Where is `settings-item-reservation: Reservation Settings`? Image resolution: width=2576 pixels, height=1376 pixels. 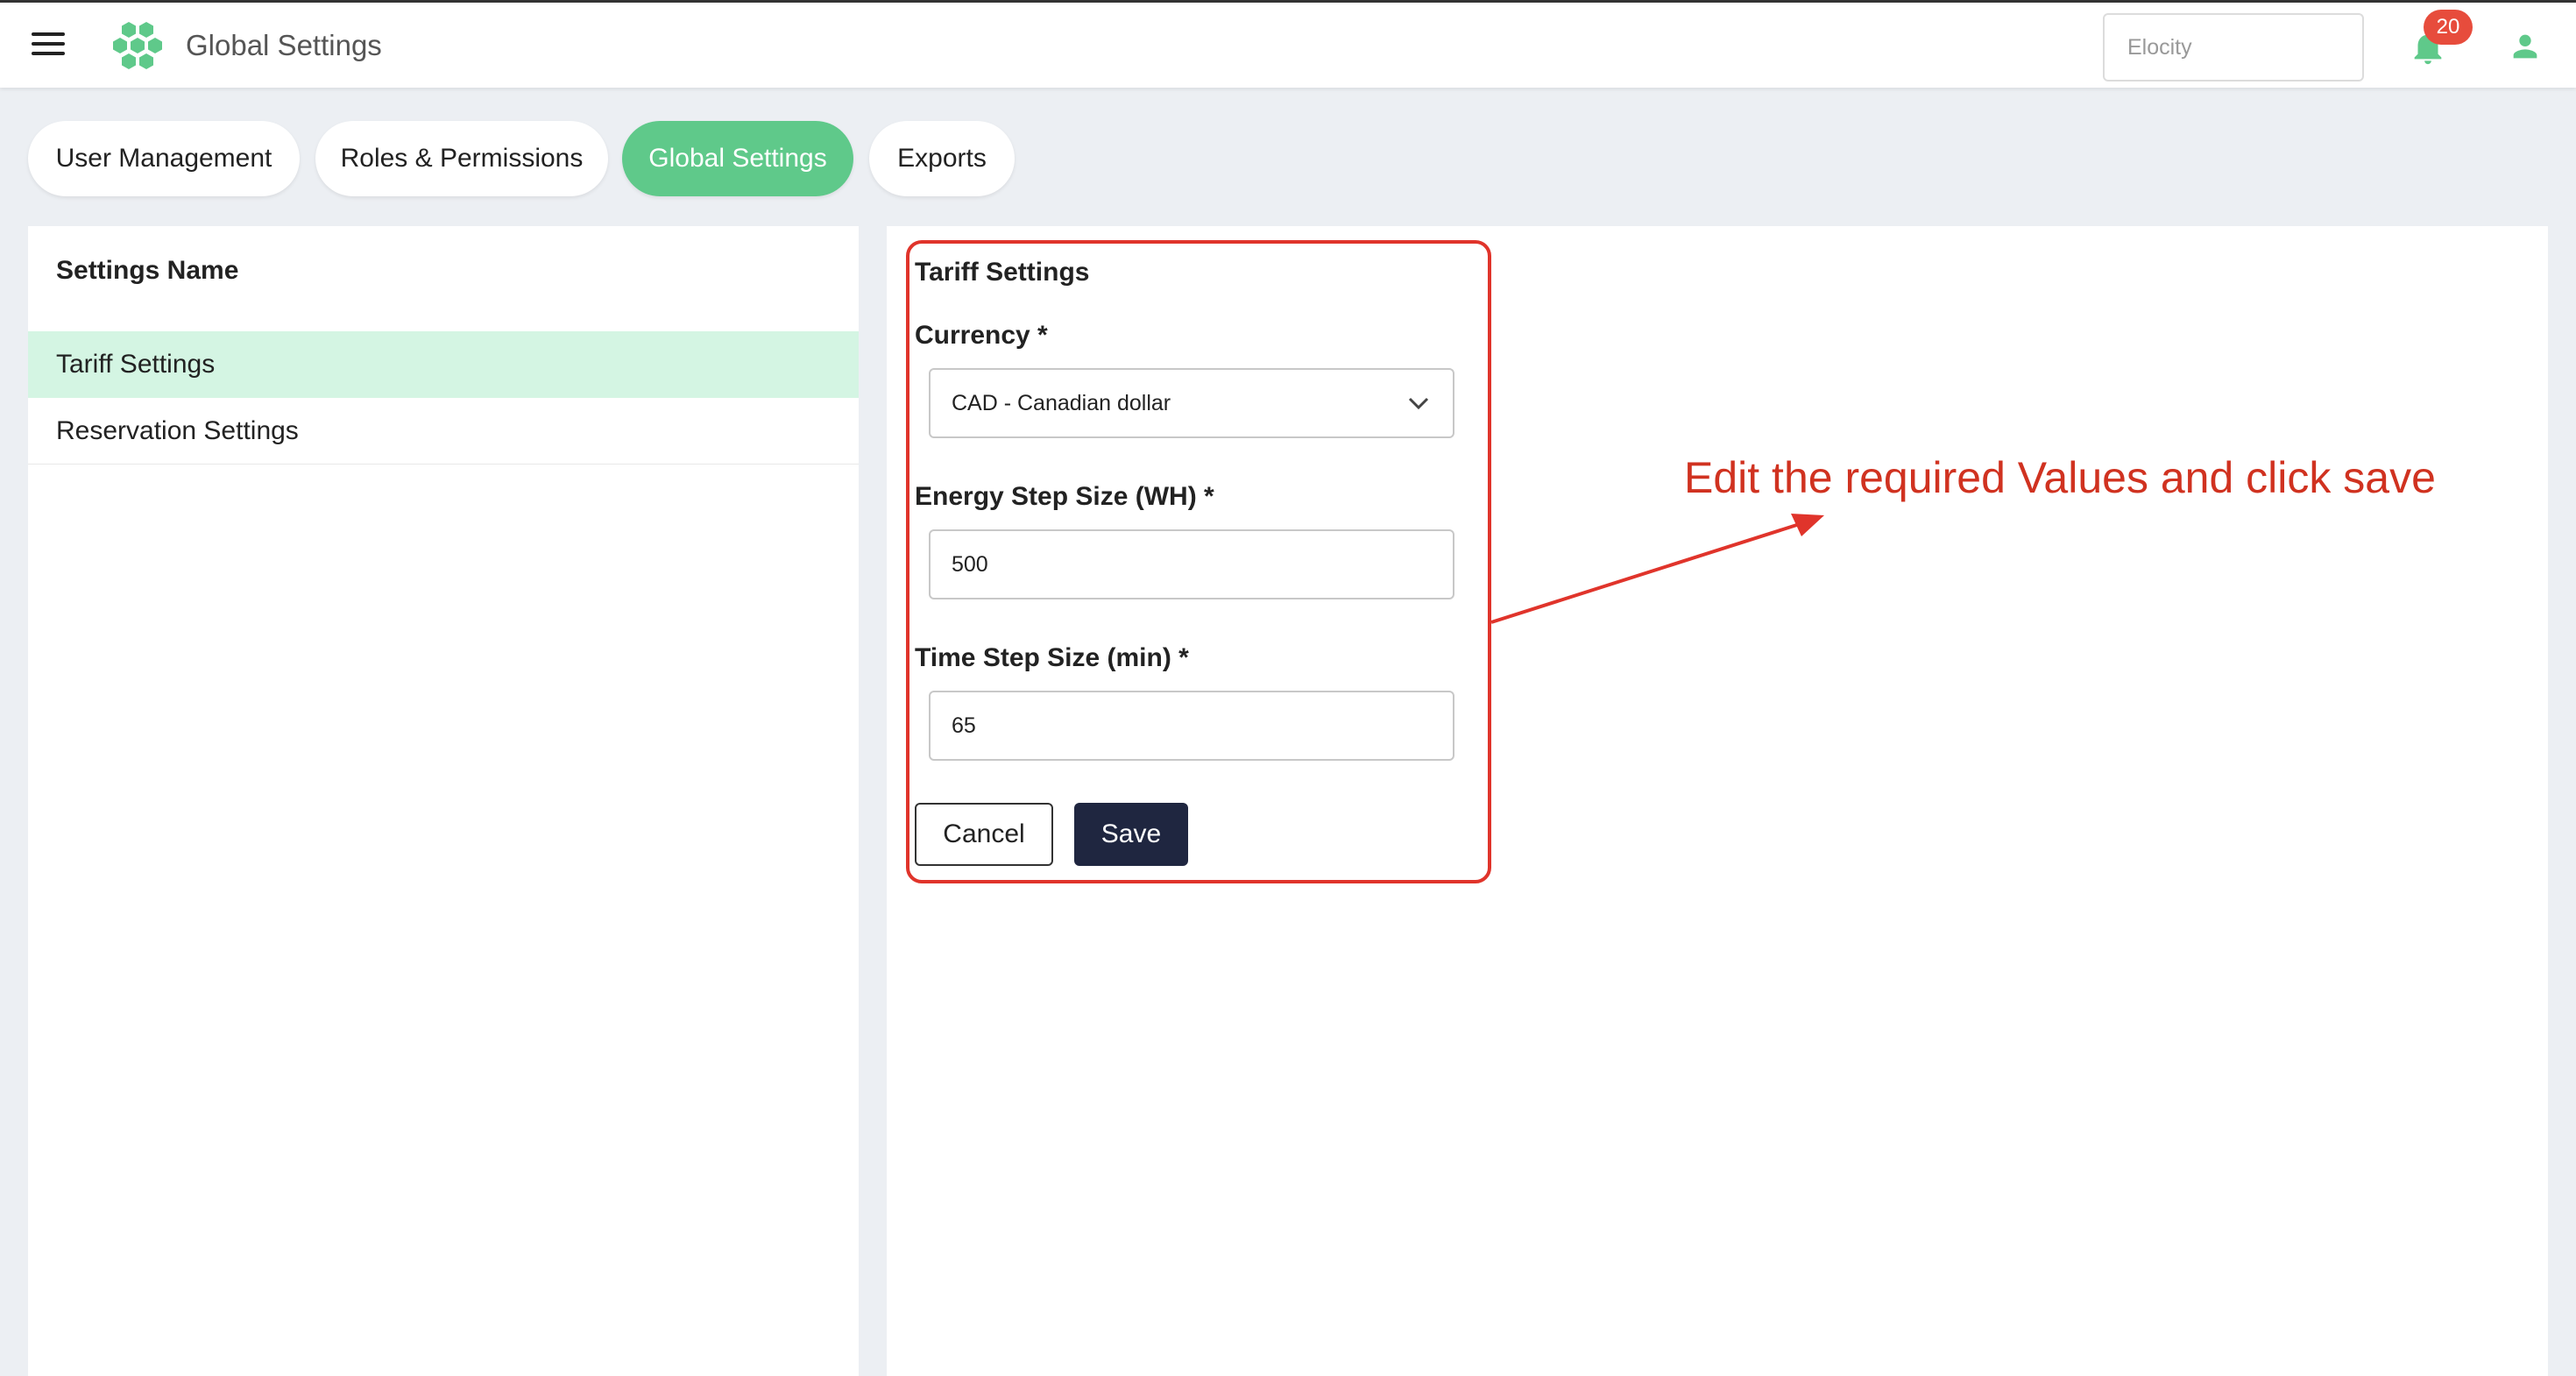 settings-item-reservation: Reservation Settings is located at coordinates (443, 431).